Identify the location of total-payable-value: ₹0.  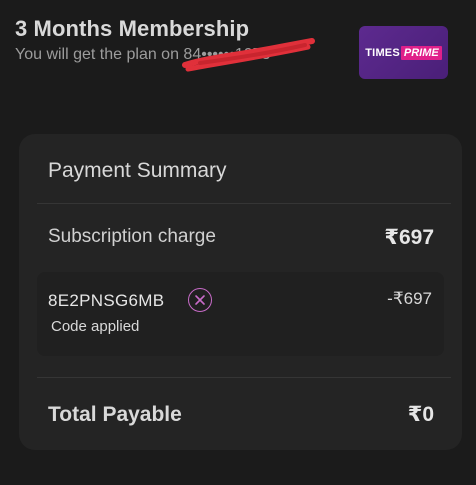
(420, 414).